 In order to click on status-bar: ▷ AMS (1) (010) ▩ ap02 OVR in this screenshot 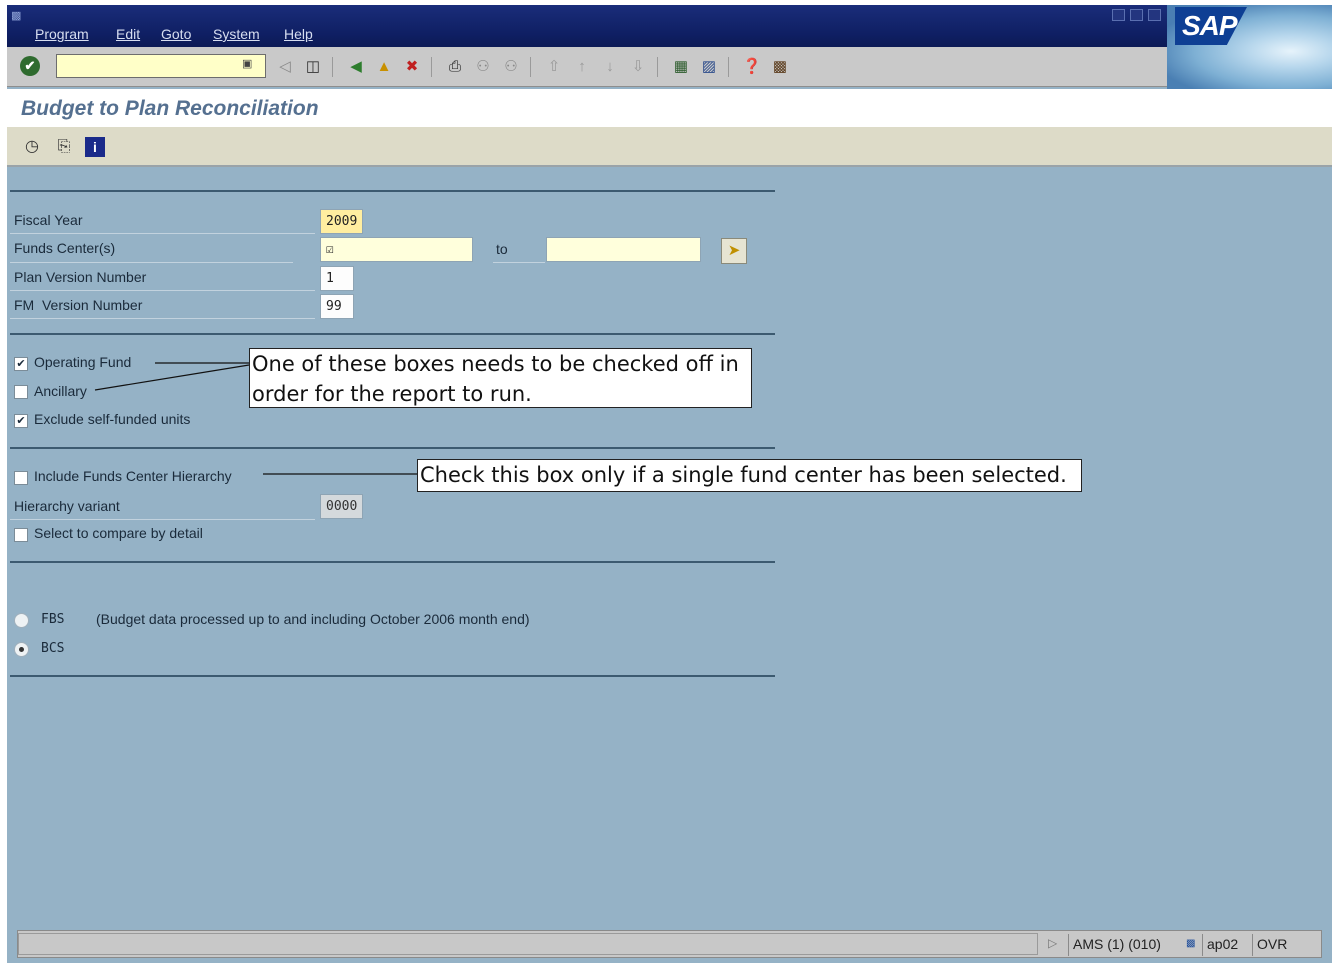, I will do `click(669, 944)`.